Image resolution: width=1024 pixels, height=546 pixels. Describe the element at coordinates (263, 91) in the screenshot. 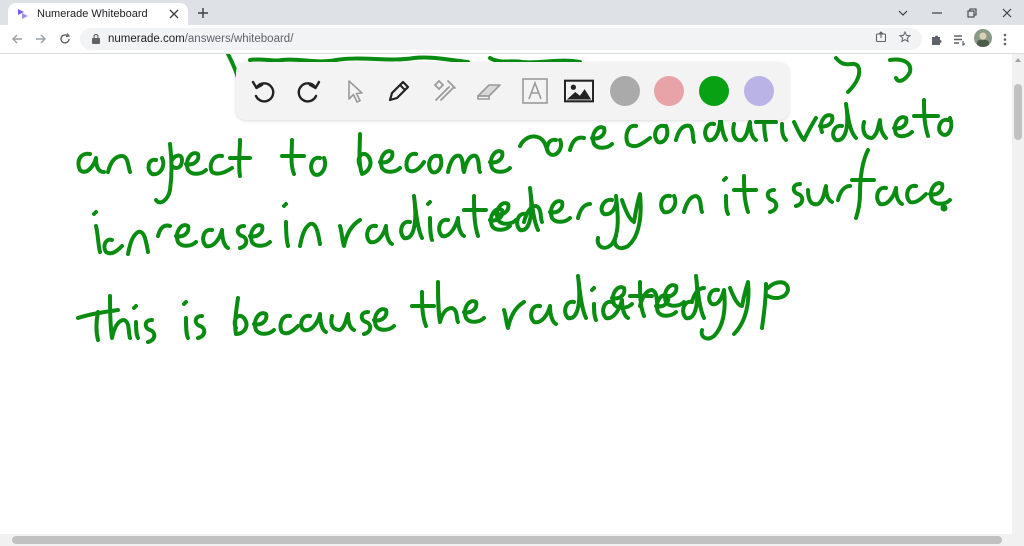

I see `undo-icon` at that location.